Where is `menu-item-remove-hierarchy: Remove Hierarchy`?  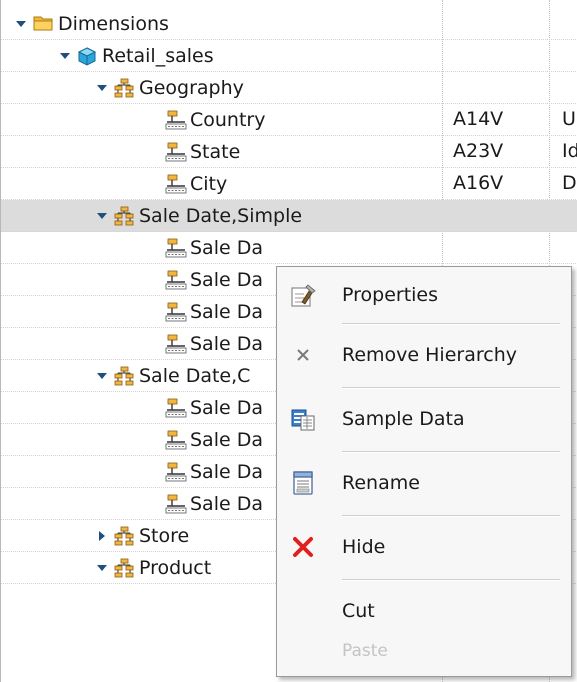 menu-item-remove-hierarchy: Remove Hierarchy is located at coordinates (424, 355).